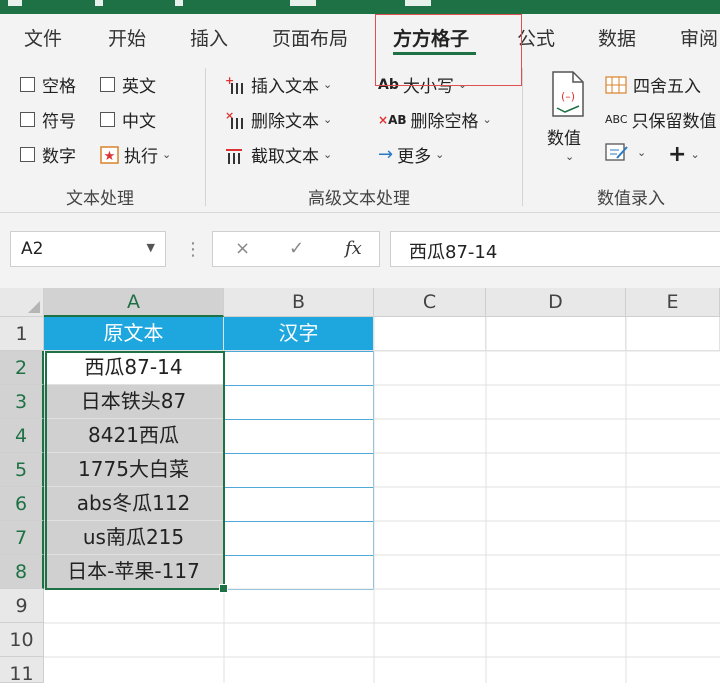 This screenshot has height=691, width=720. Describe the element at coordinates (285, 157) in the screenshot. I see `extract-text-label: 截取文本` at that location.